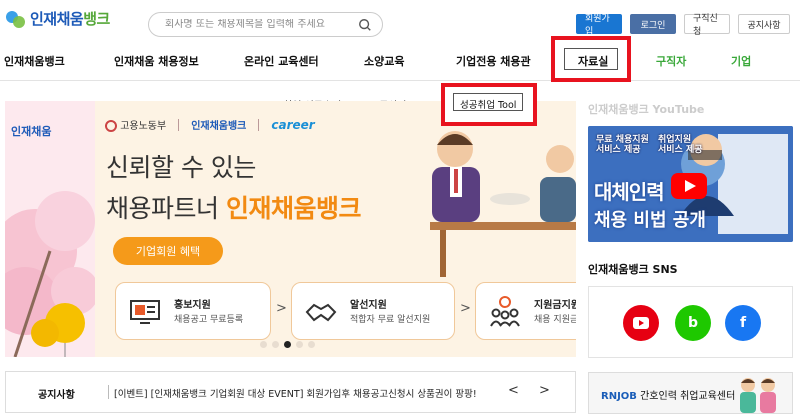 This screenshot has height=420, width=800. Describe the element at coordinates (653, 24) in the screenshot. I see `login-button: 로그인` at that location.